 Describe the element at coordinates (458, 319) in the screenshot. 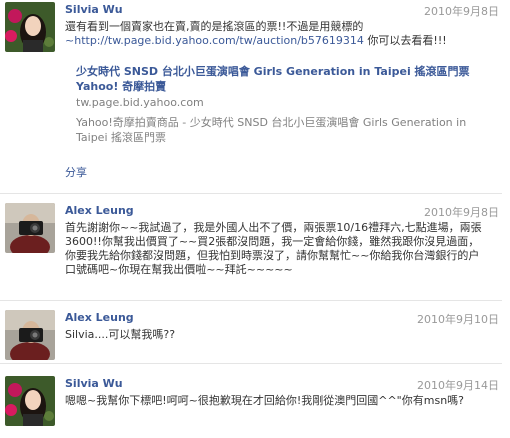

I see `post-timestamp: 2010年9月10日` at that location.